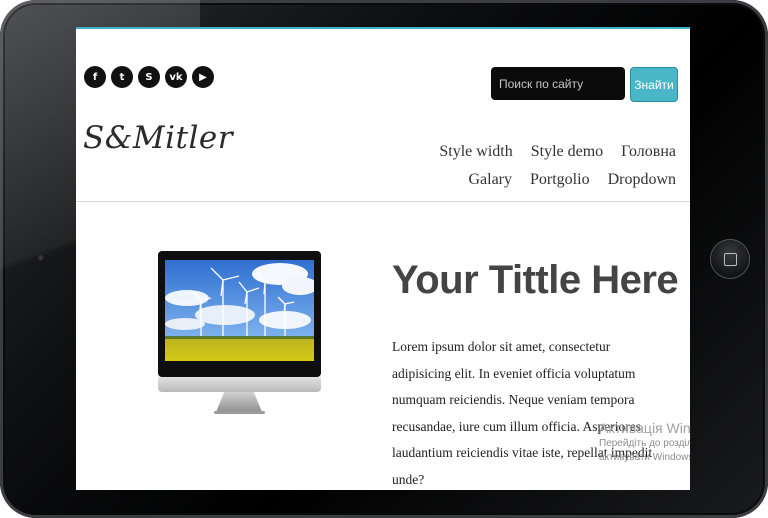 This screenshot has width=768, height=518. I want to click on camera-icon, so click(41, 258).